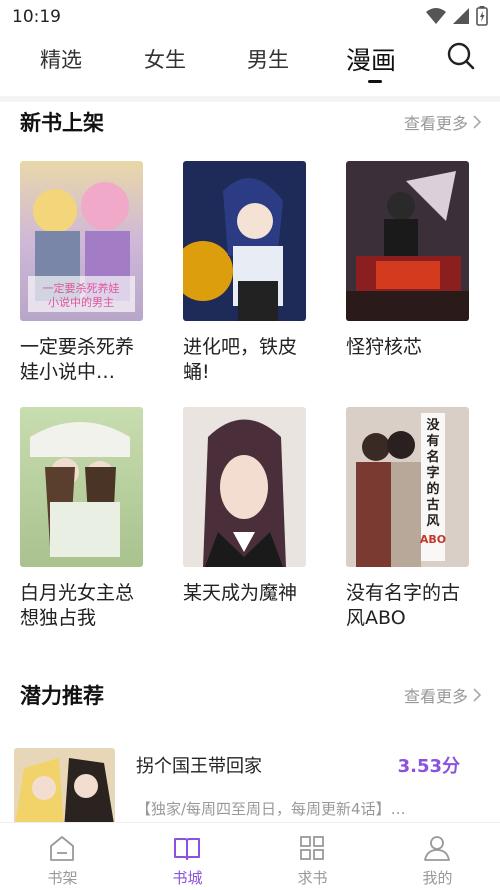 This screenshot has height=890, width=500. What do you see at coordinates (433, 425) in the screenshot?
I see `svg-text: 没` at bounding box center [433, 425].